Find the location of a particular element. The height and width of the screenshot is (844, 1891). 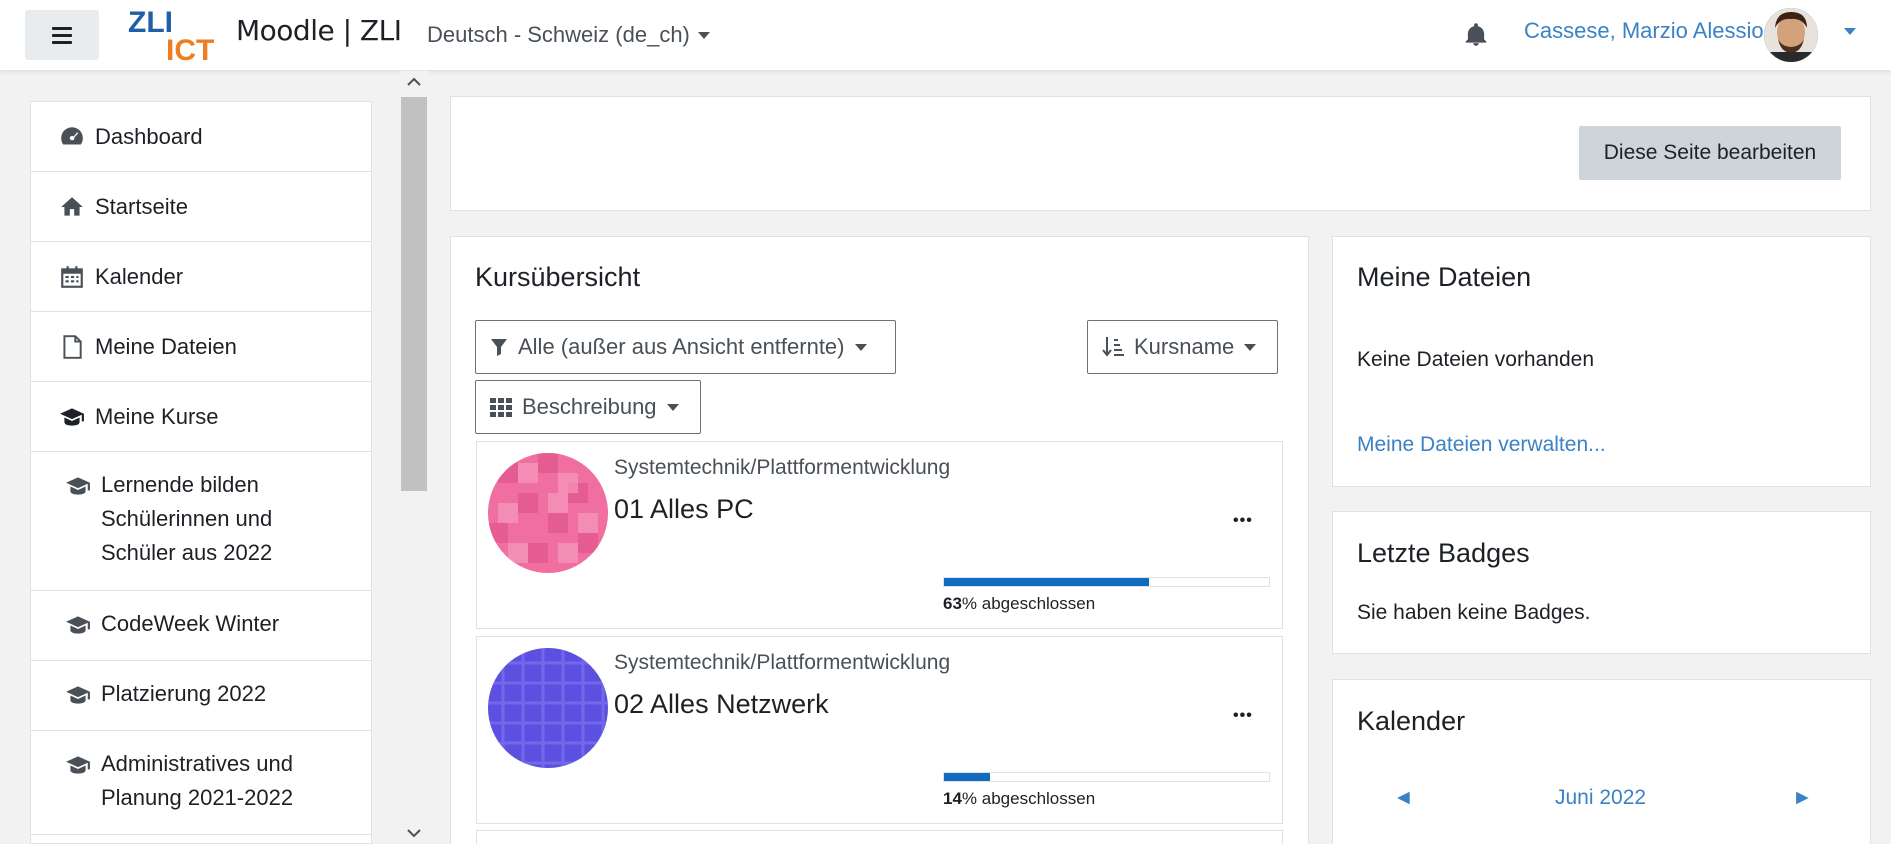

file-icon is located at coordinates (72, 346).